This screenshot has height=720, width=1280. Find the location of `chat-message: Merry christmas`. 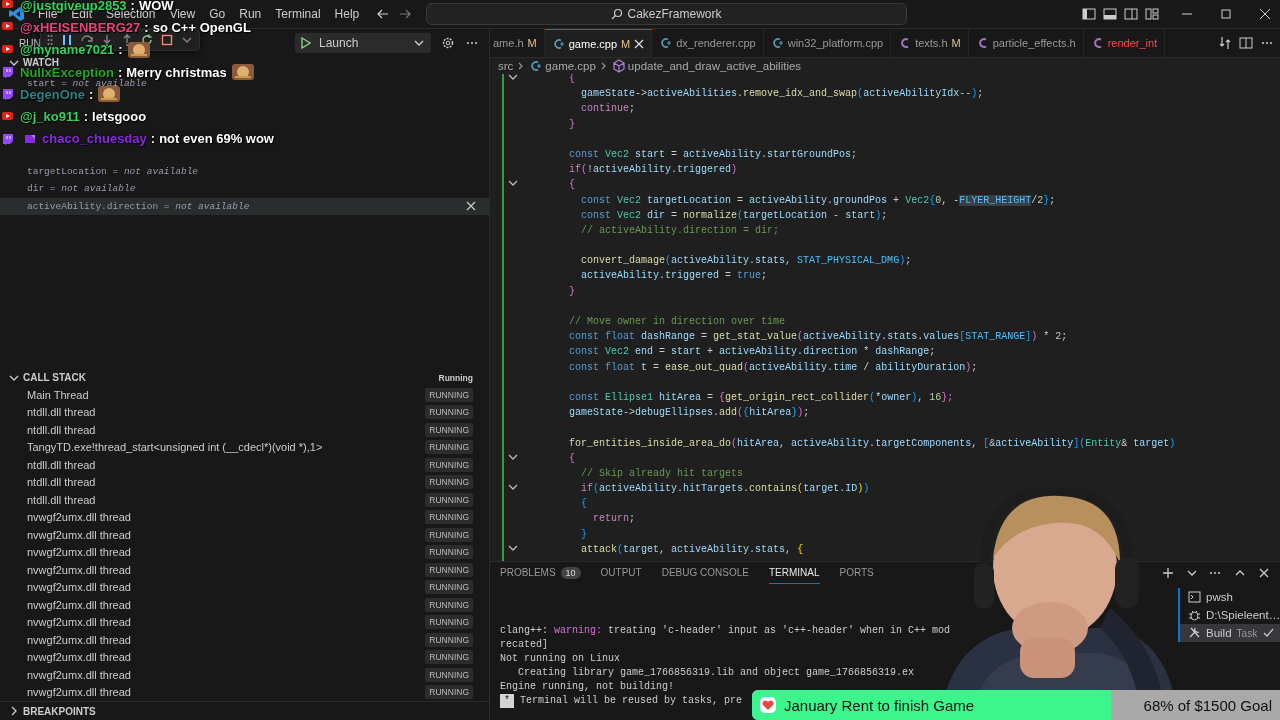

chat-message: Merry christmas is located at coordinates (176, 72).